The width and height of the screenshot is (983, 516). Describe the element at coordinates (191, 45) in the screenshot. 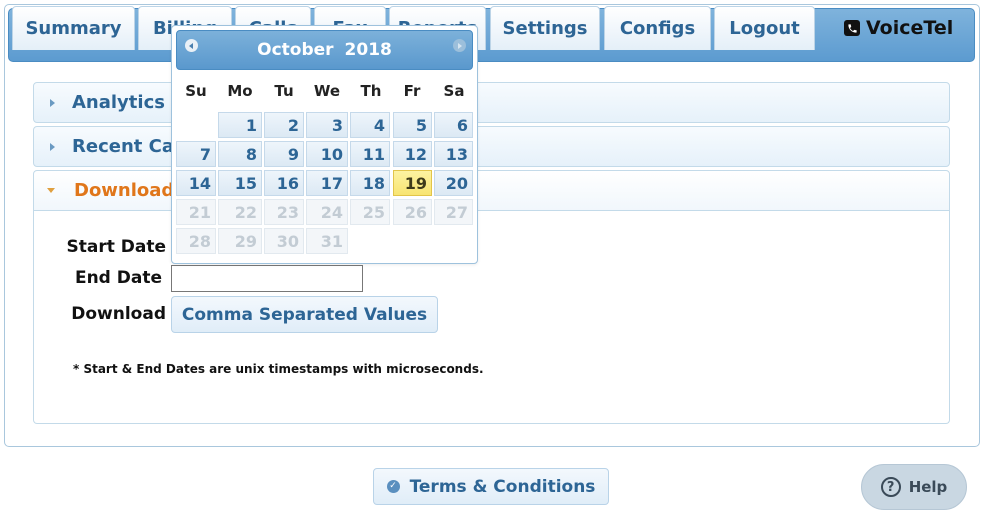

I see `prev-month-icon` at that location.